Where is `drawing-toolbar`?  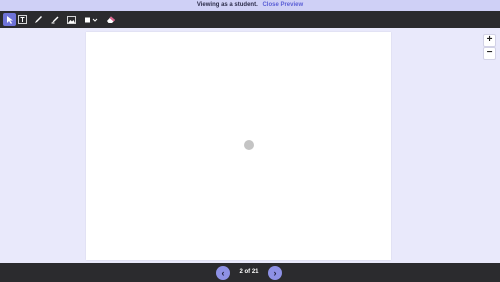
drawing-toolbar is located at coordinates (250, 19).